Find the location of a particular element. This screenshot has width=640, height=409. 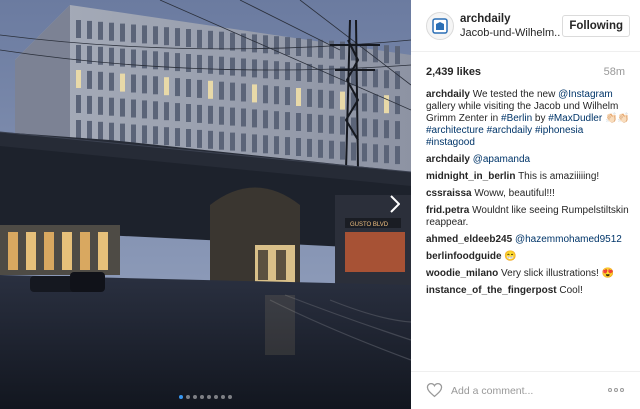

comment-username: ahmed_eldeeb245 is located at coordinates (469, 239).